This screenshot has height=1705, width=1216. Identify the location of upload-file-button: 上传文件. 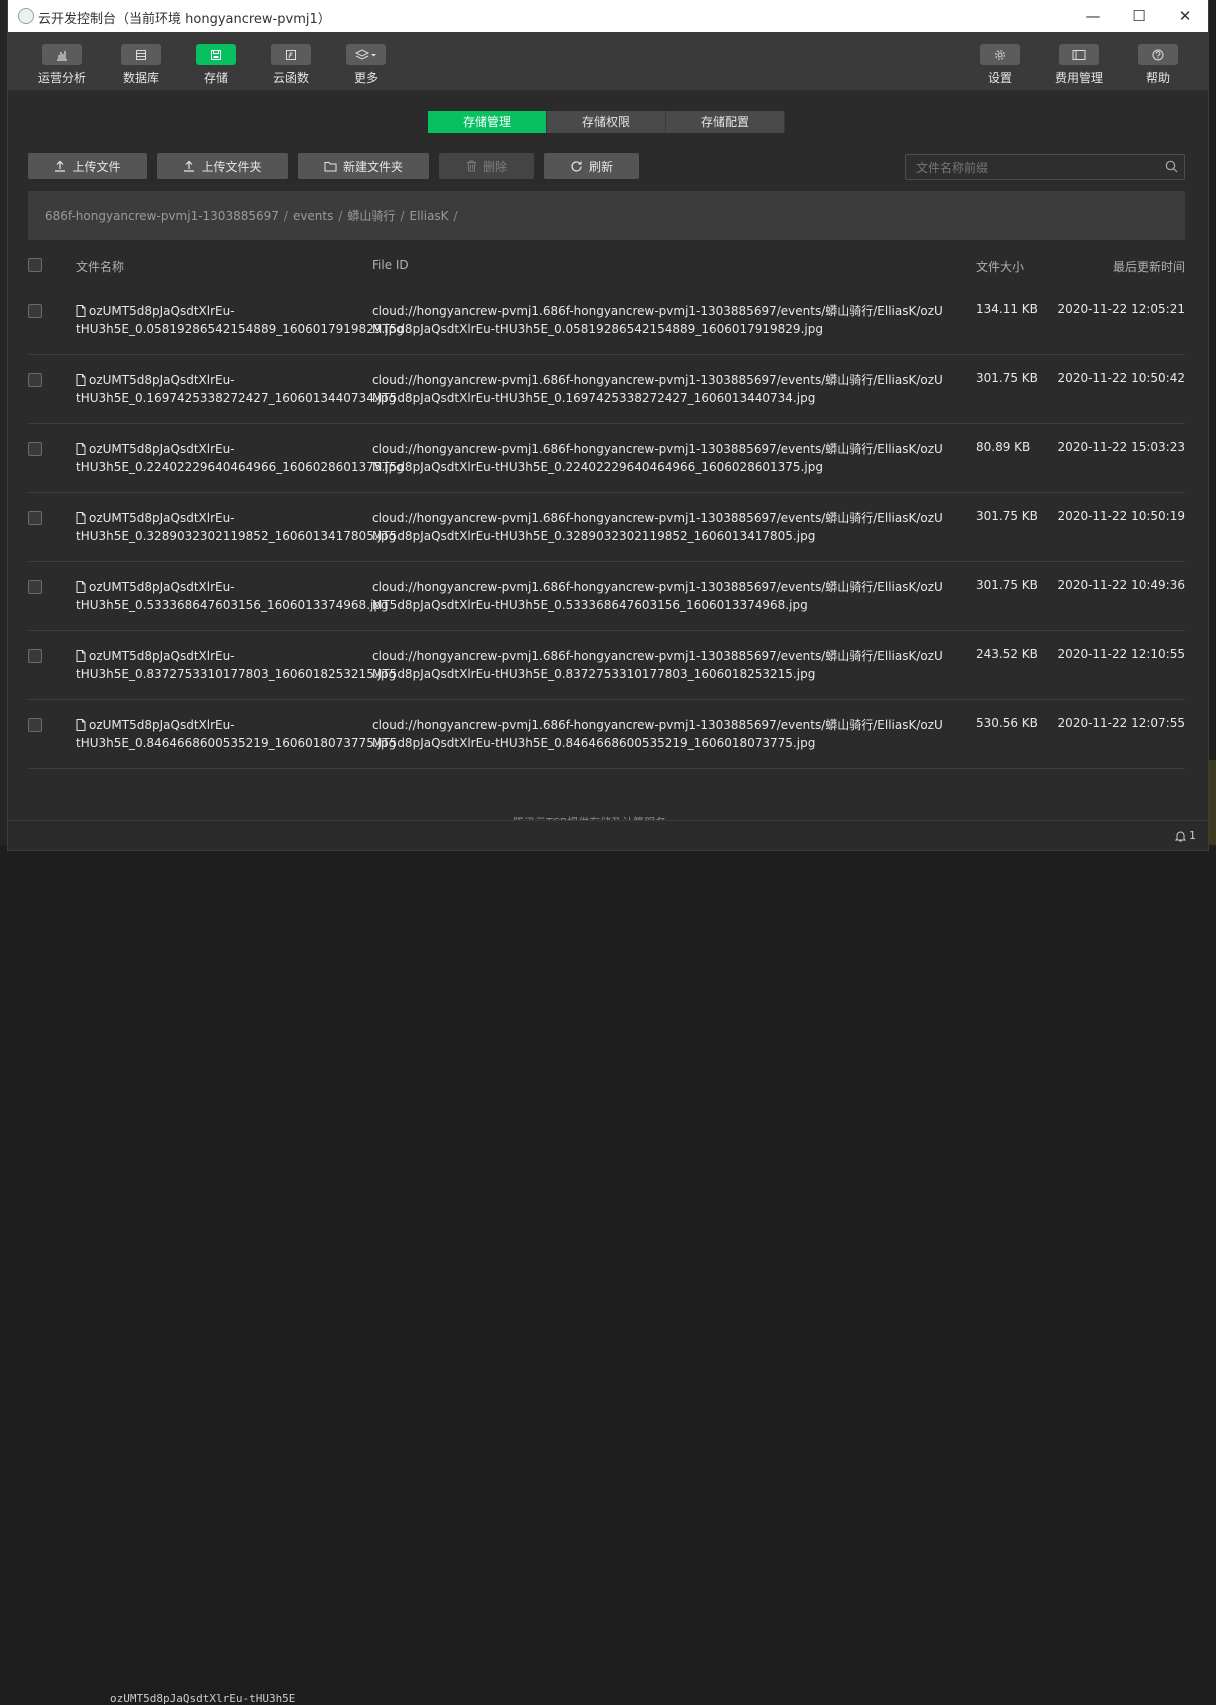
(87, 166).